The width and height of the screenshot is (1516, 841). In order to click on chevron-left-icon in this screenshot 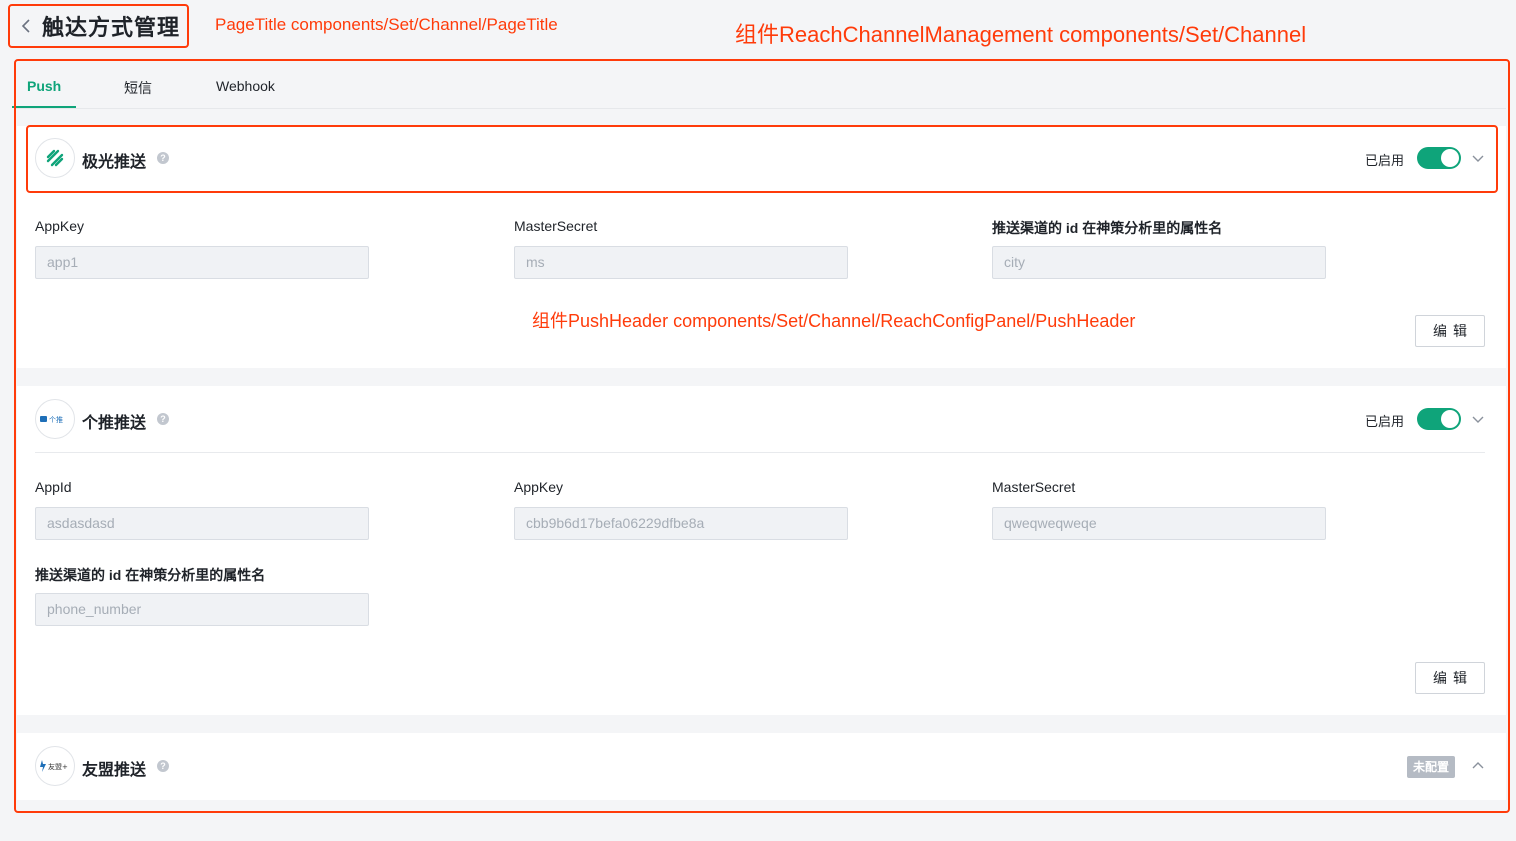, I will do `click(25, 26)`.